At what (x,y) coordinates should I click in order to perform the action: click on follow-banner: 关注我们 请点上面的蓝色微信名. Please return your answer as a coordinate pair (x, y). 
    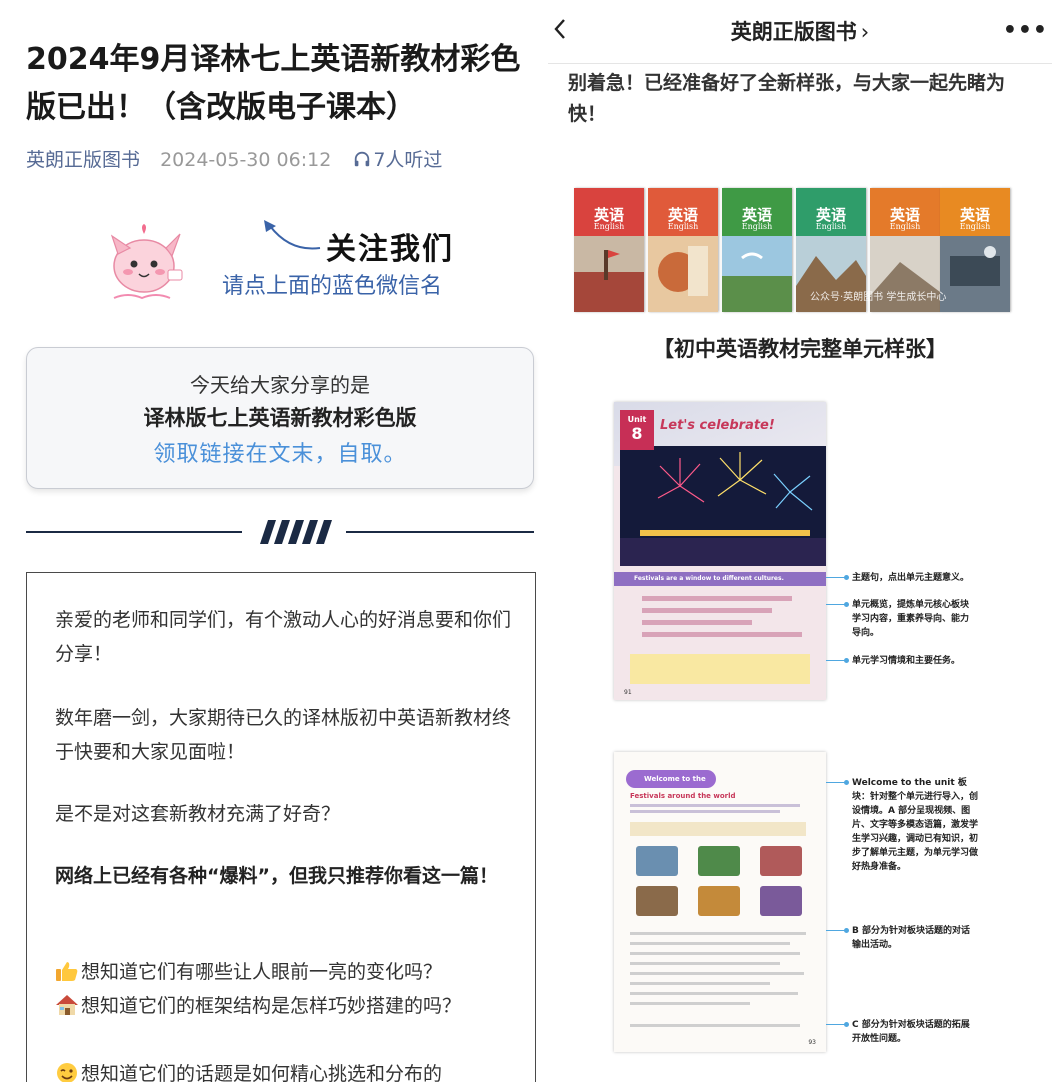
    Looking at the image, I should click on (298, 263).